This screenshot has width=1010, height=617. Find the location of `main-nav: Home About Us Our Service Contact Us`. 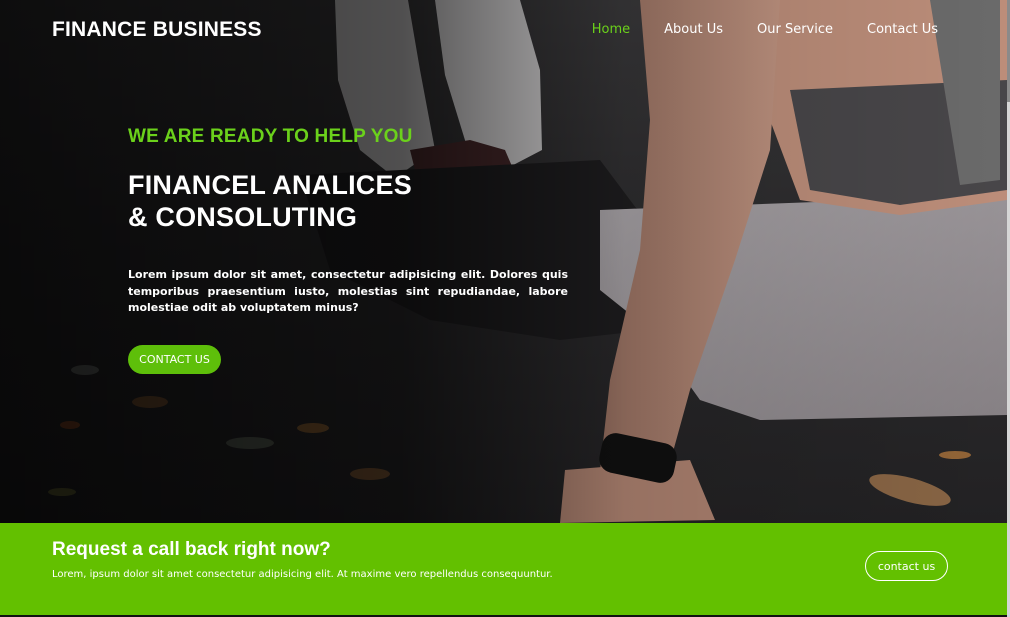

main-nav: Home About Us Our Service Contact Us is located at coordinates (748, 29).